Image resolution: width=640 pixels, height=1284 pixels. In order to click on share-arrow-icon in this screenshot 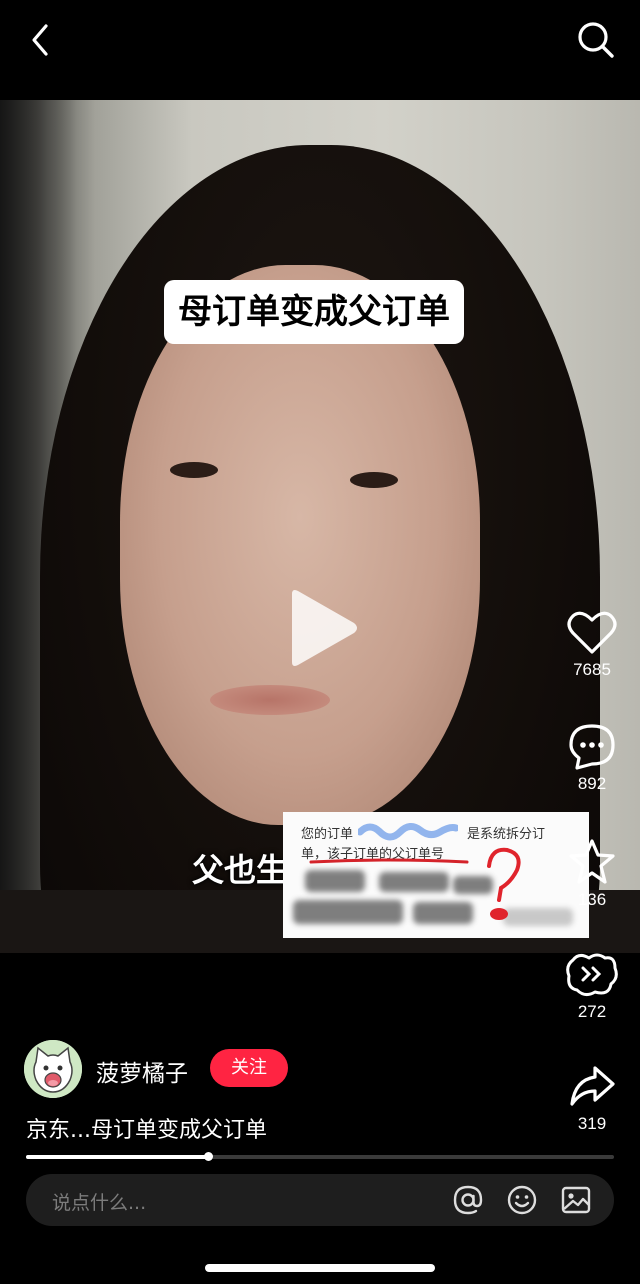, I will do `click(592, 1086)`.